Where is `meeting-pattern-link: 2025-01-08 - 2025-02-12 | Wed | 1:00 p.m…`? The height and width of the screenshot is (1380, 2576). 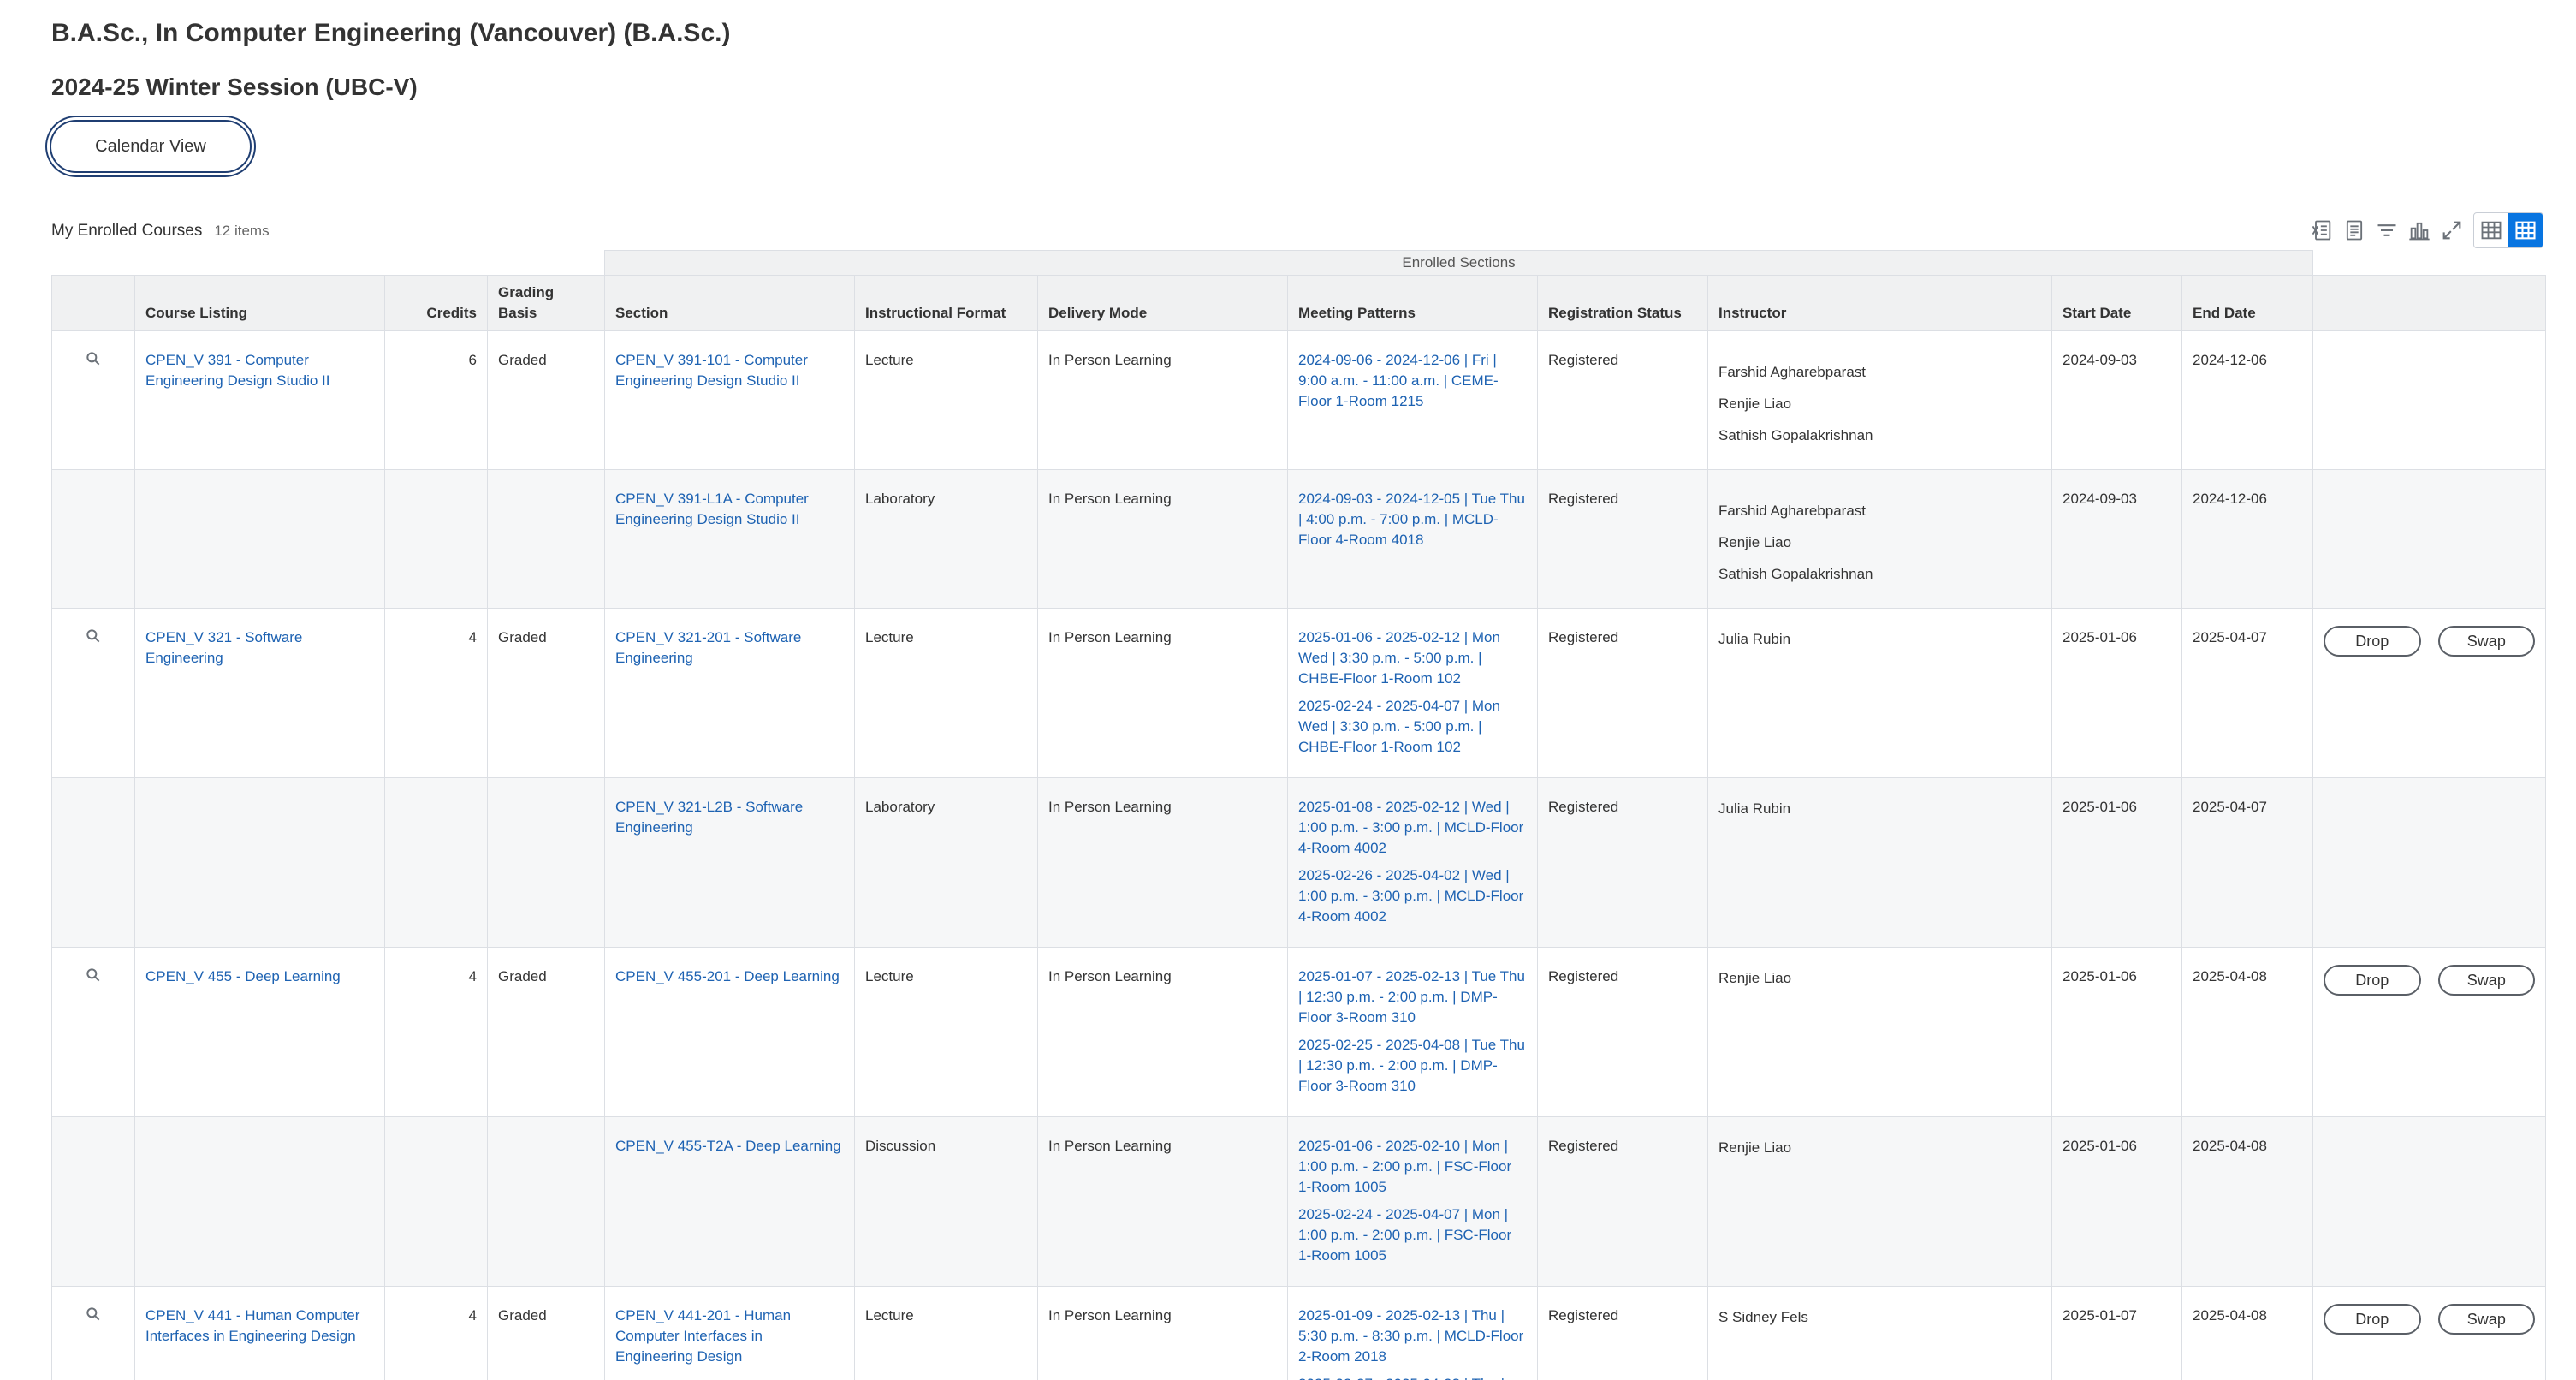
meeting-pattern-link: 2025-01-08 - 2025-02-12 | Wed | 1:00 p.m… is located at coordinates (1412, 828).